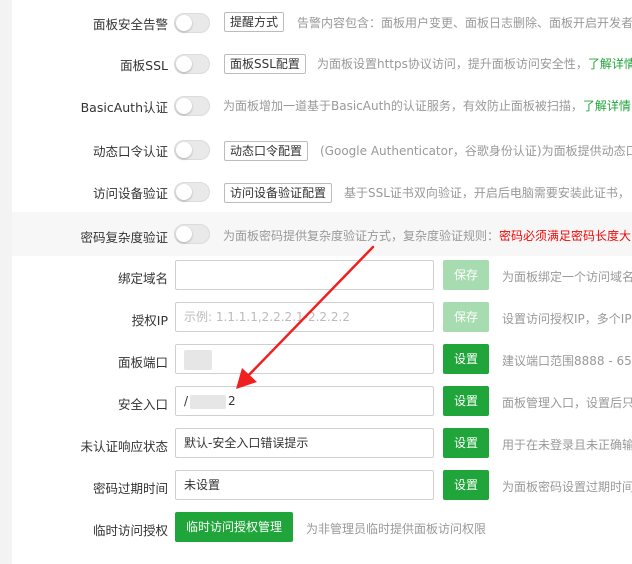  I want to click on auth-ip-input: 示例: 1.1.1.1,2.2.2.1-2.2.2.2, so click(304, 317).